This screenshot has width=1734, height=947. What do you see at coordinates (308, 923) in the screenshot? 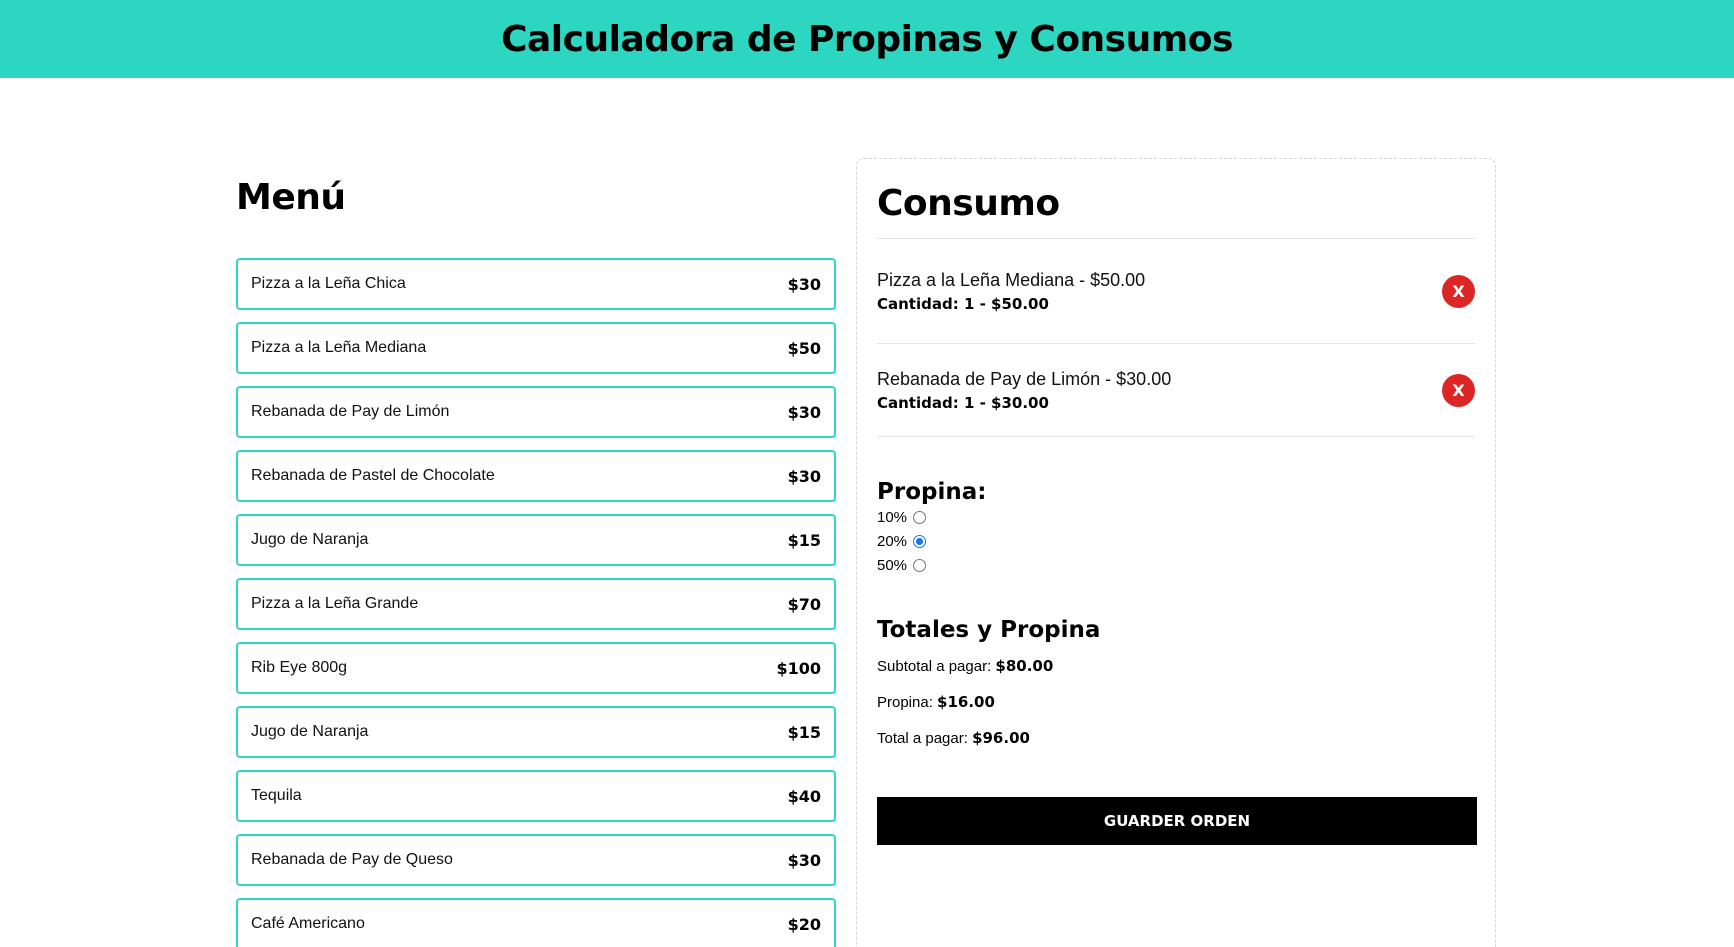
I see `menu-item-name: Café Americano` at bounding box center [308, 923].